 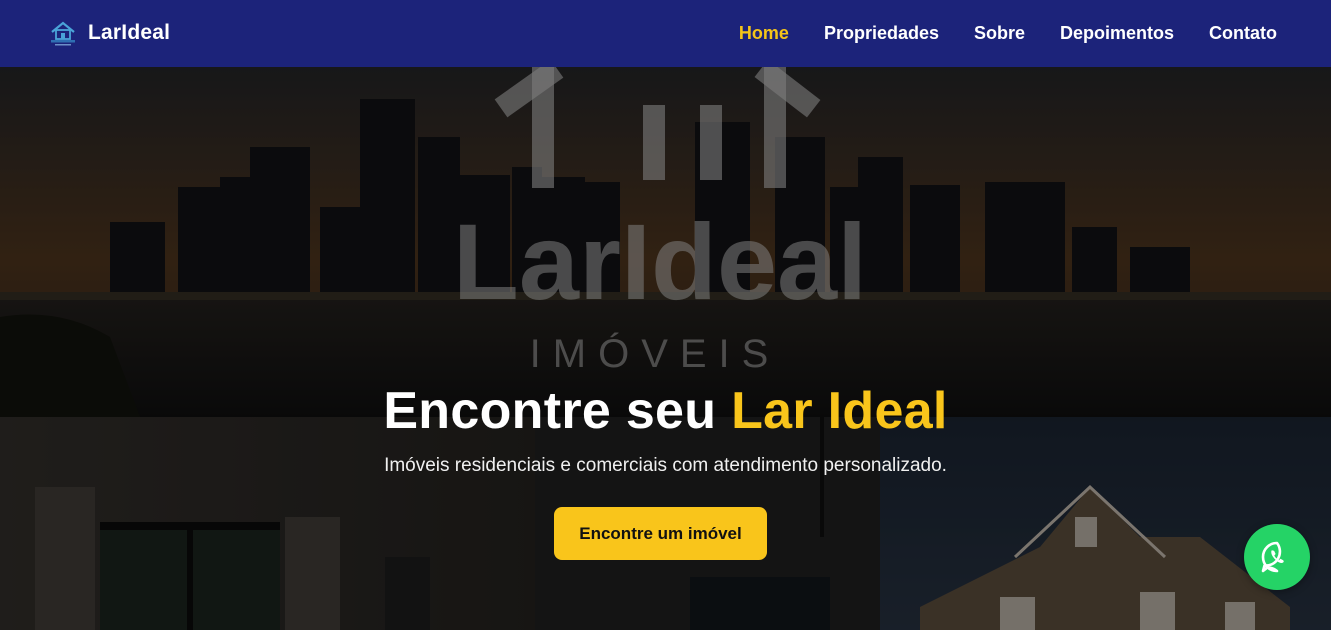 What do you see at coordinates (1243, 33) in the screenshot?
I see `nav-item-contato: Contato` at bounding box center [1243, 33].